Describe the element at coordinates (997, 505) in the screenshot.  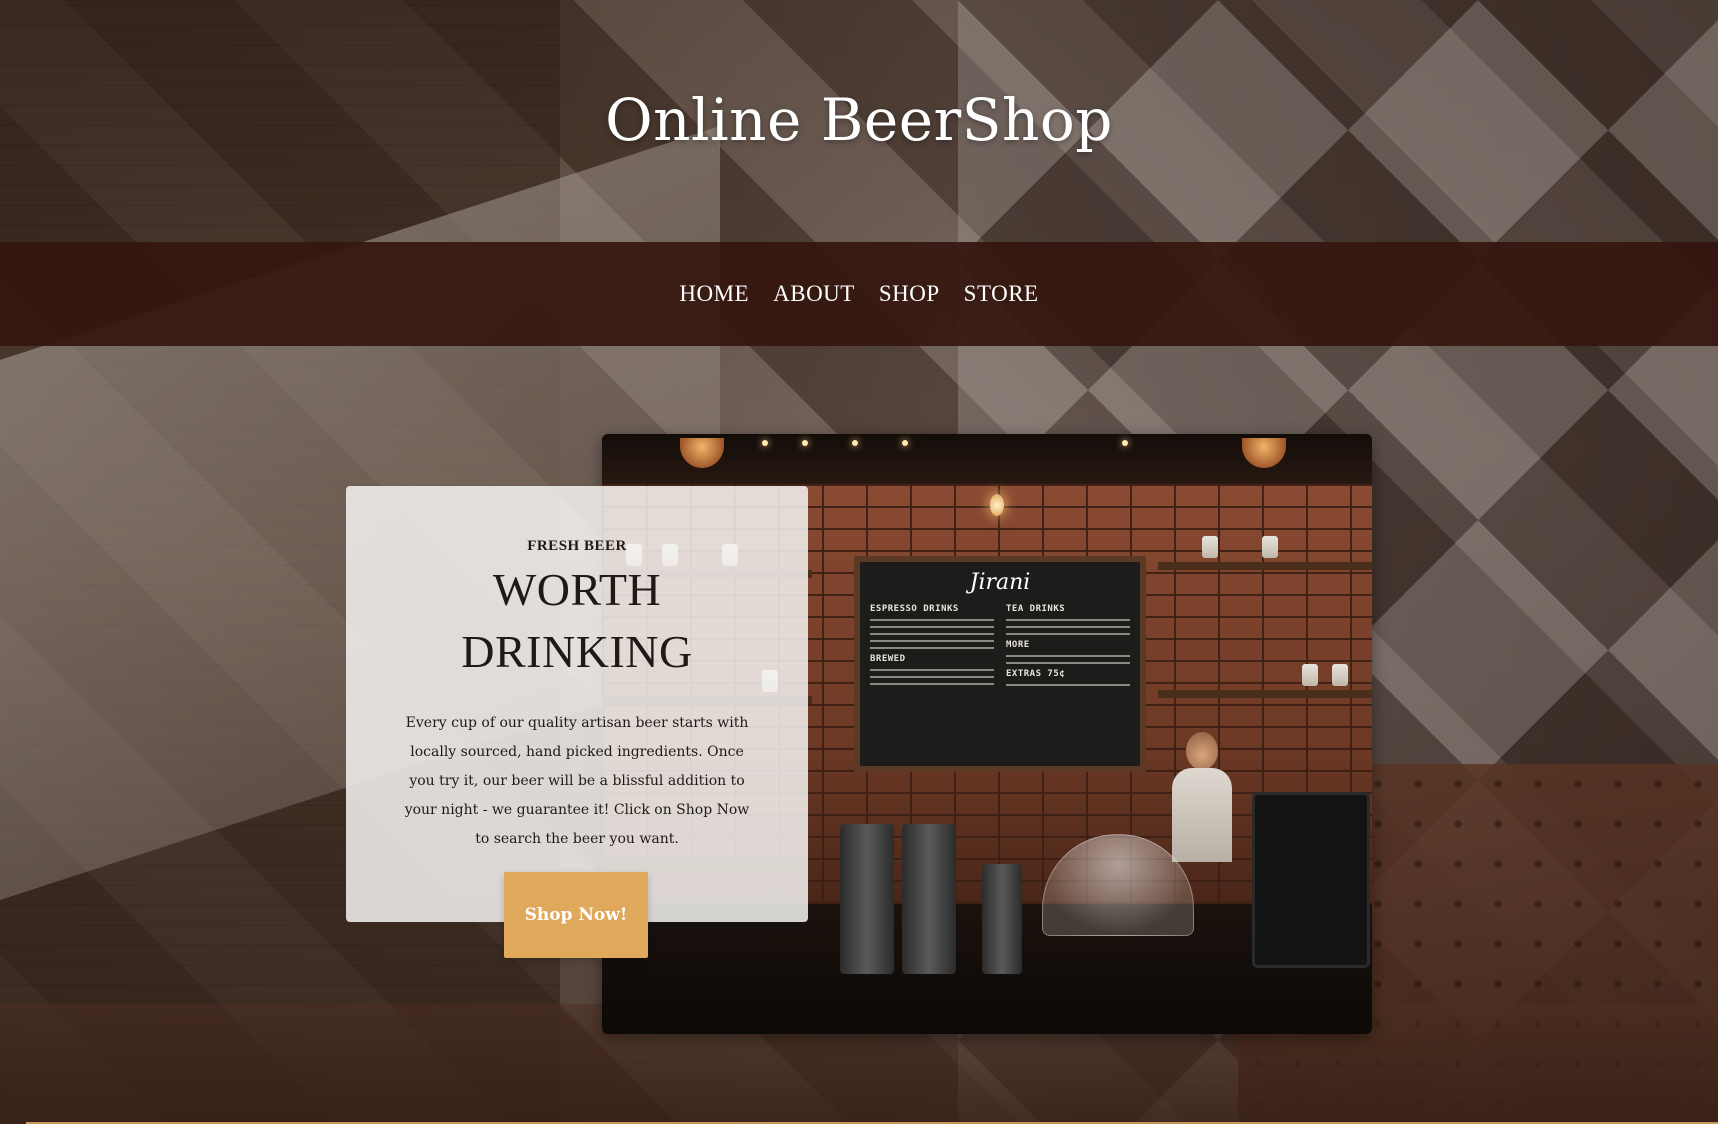
I see `hanging-bulb-icon` at that location.